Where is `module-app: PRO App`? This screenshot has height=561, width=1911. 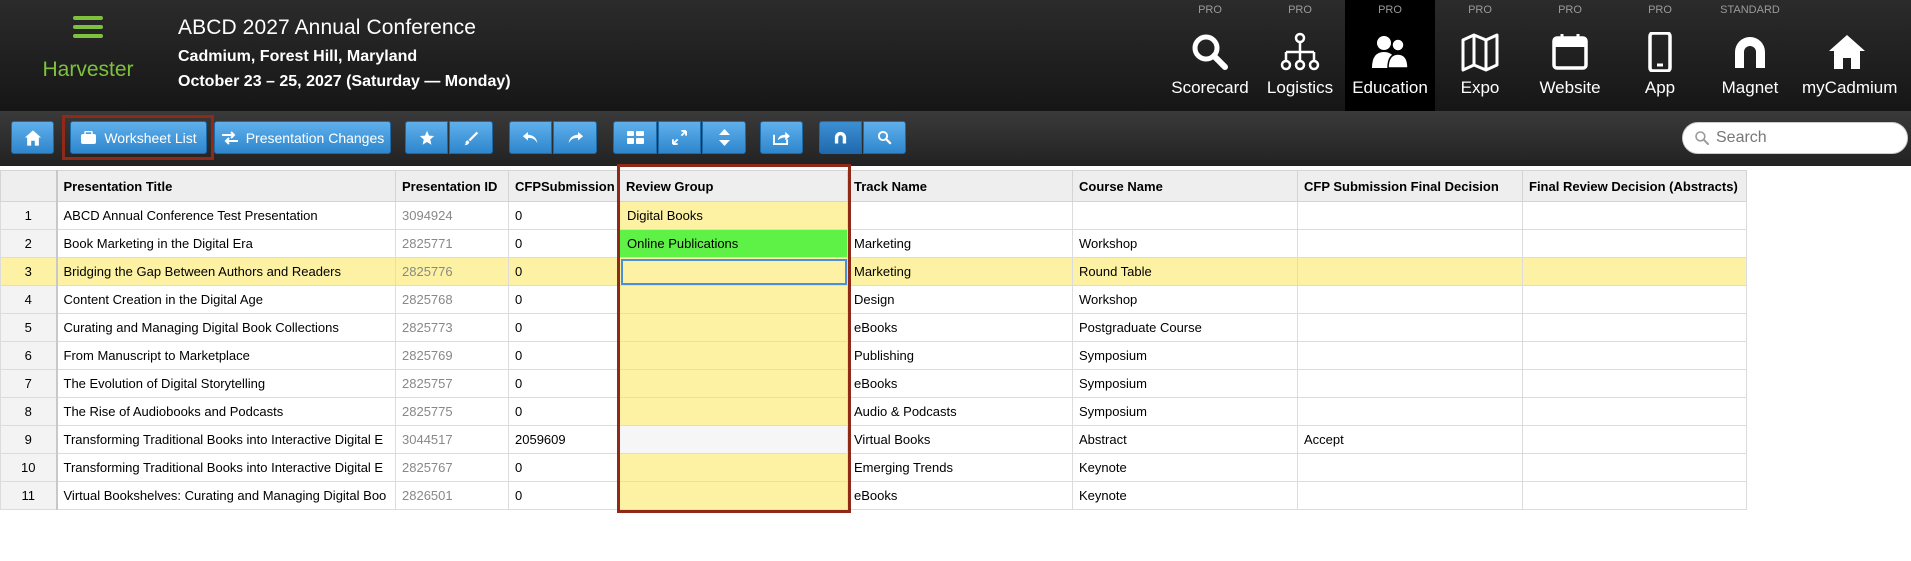 module-app: PRO App is located at coordinates (1660, 55).